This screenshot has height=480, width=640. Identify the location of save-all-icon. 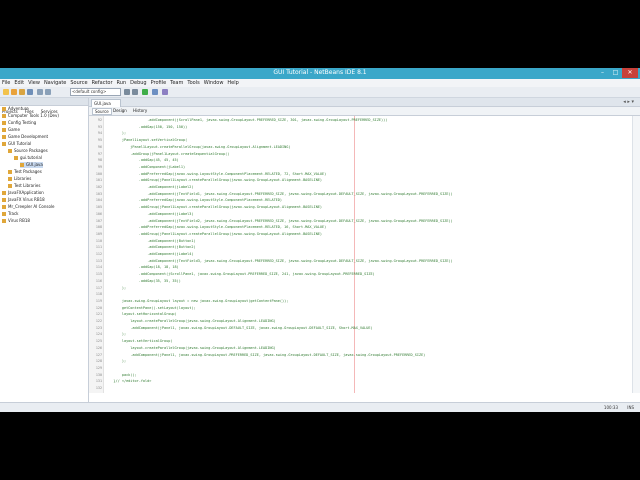
(30, 92).